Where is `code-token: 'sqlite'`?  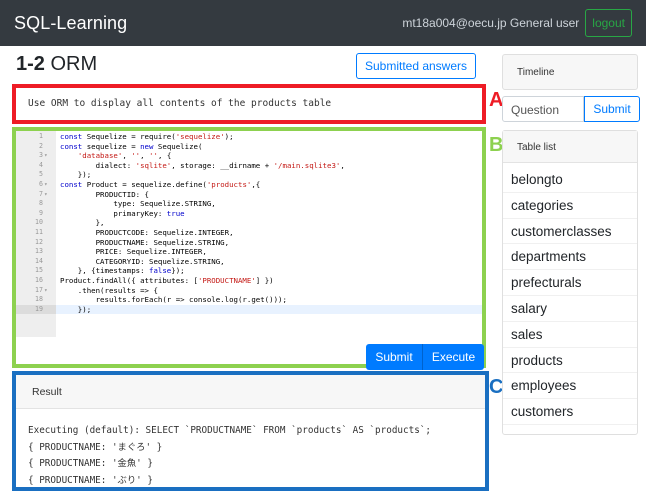 code-token: 'sqlite' is located at coordinates (153, 165).